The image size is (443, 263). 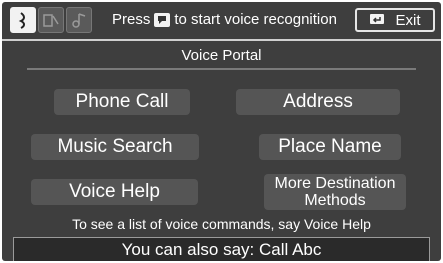 I want to click on prompt-text-after: to start voice recognition, so click(x=255, y=19).